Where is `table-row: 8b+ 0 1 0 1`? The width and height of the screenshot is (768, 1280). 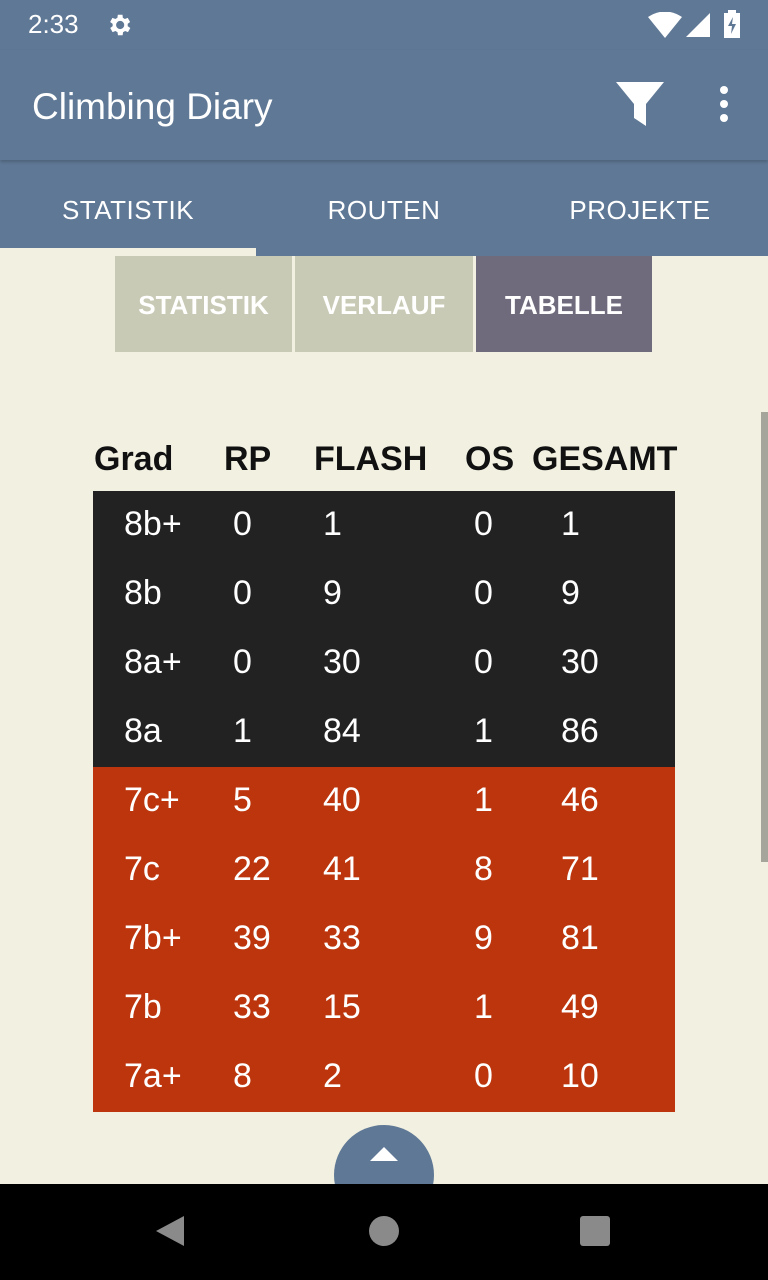
table-row: 8b+ 0 1 0 1 is located at coordinates (384, 525).